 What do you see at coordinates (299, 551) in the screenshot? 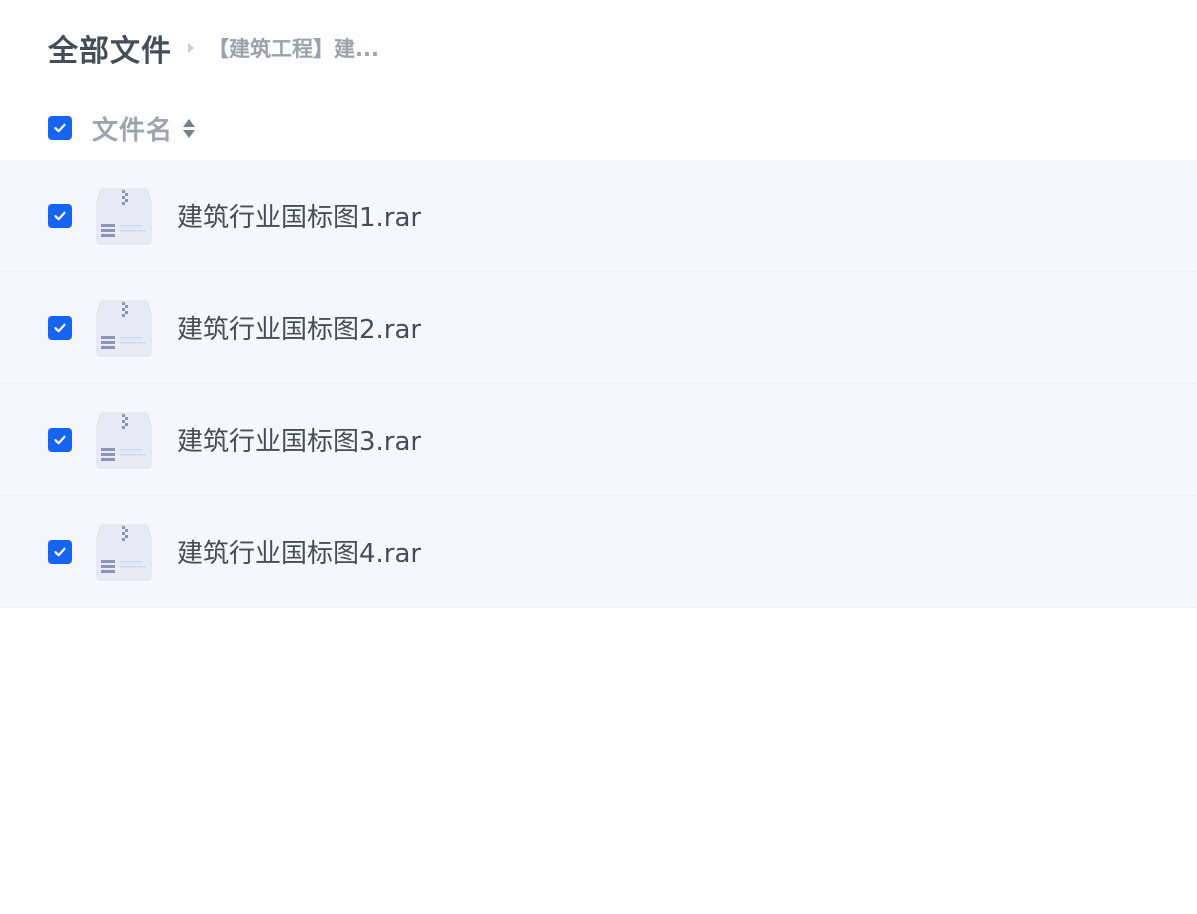
I see `file-name: 建筑行业国标图4.rar` at bounding box center [299, 551].